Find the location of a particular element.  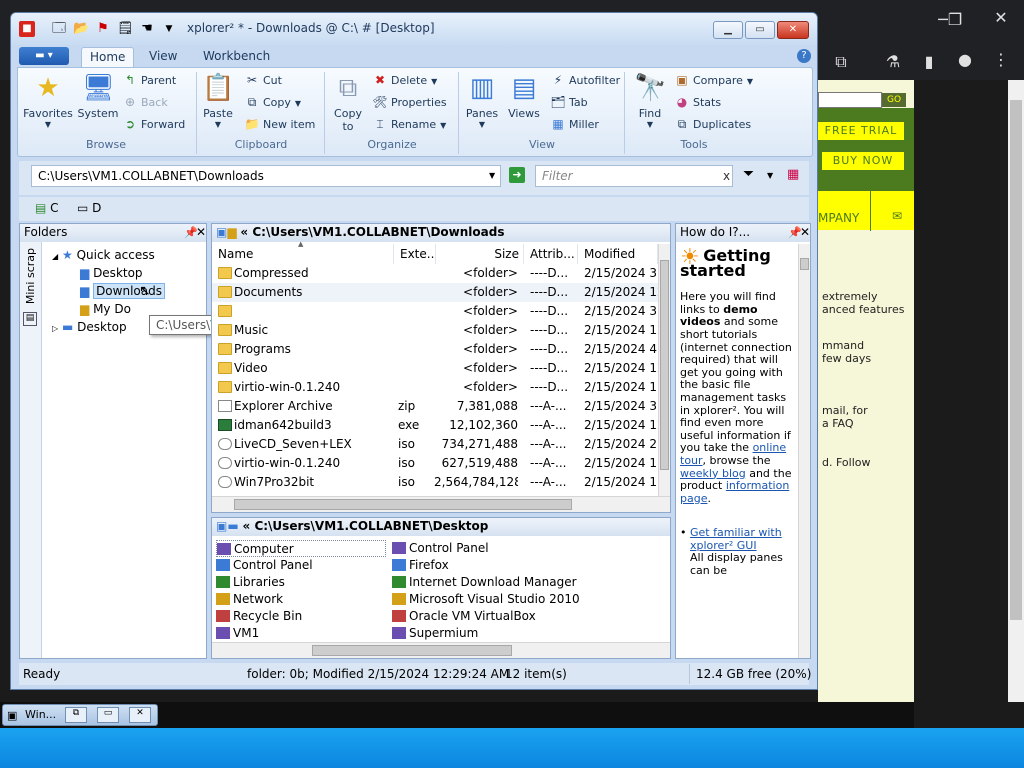

gui-link: Get familiar with xplorer² GUI is located at coordinates (736, 539).